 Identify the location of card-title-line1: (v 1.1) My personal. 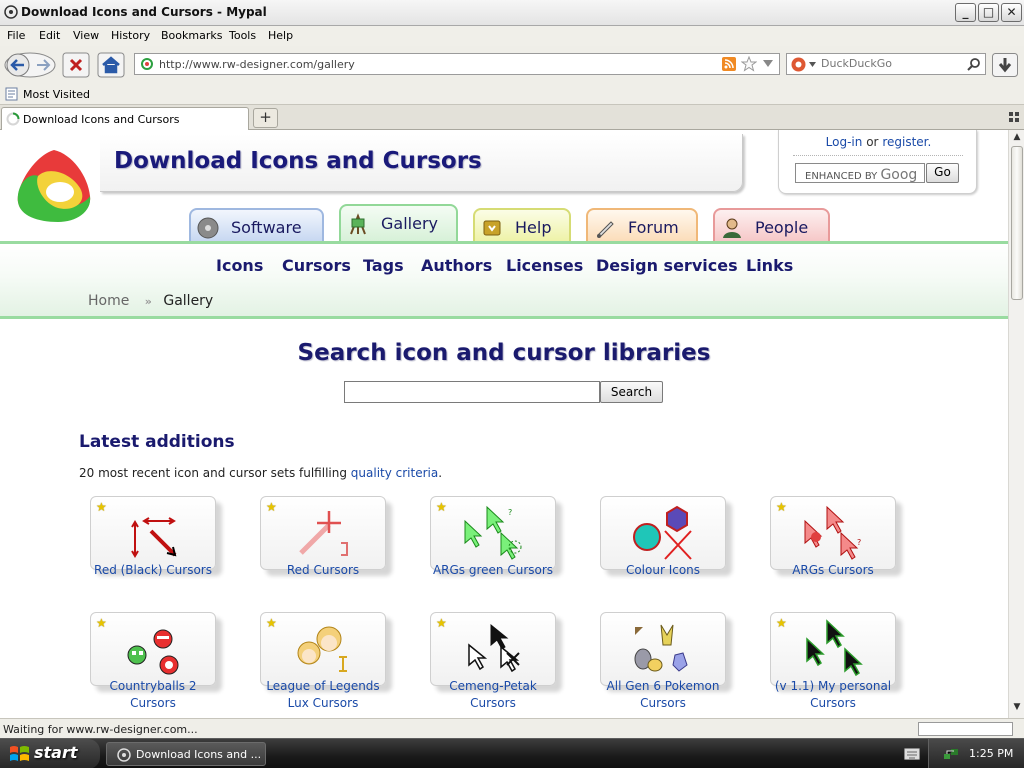
(833, 686).